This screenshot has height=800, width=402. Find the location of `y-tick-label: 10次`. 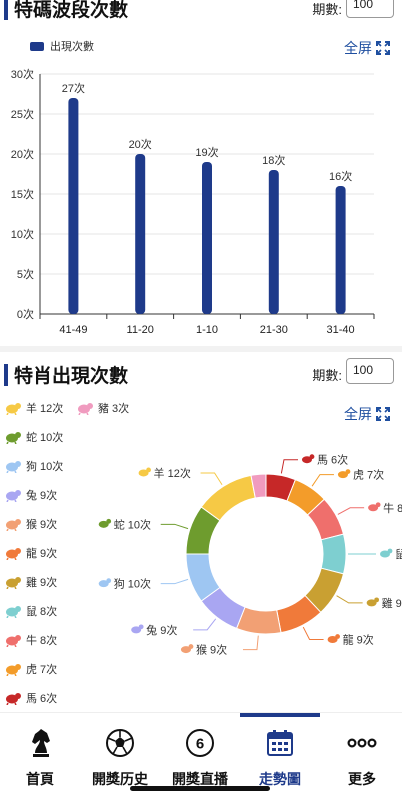

y-tick-label: 10次 is located at coordinates (22, 234).